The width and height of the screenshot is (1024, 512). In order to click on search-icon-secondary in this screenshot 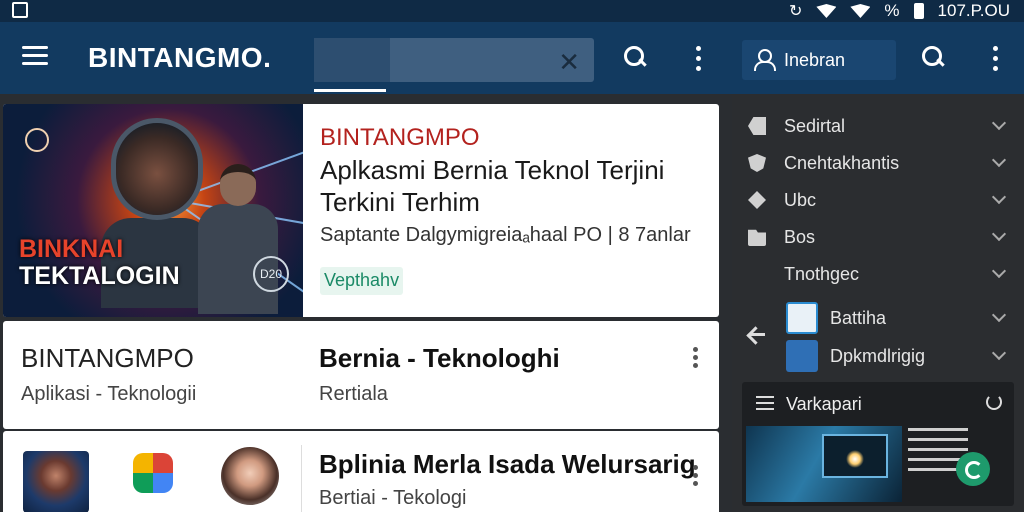, I will do `click(933, 57)`.